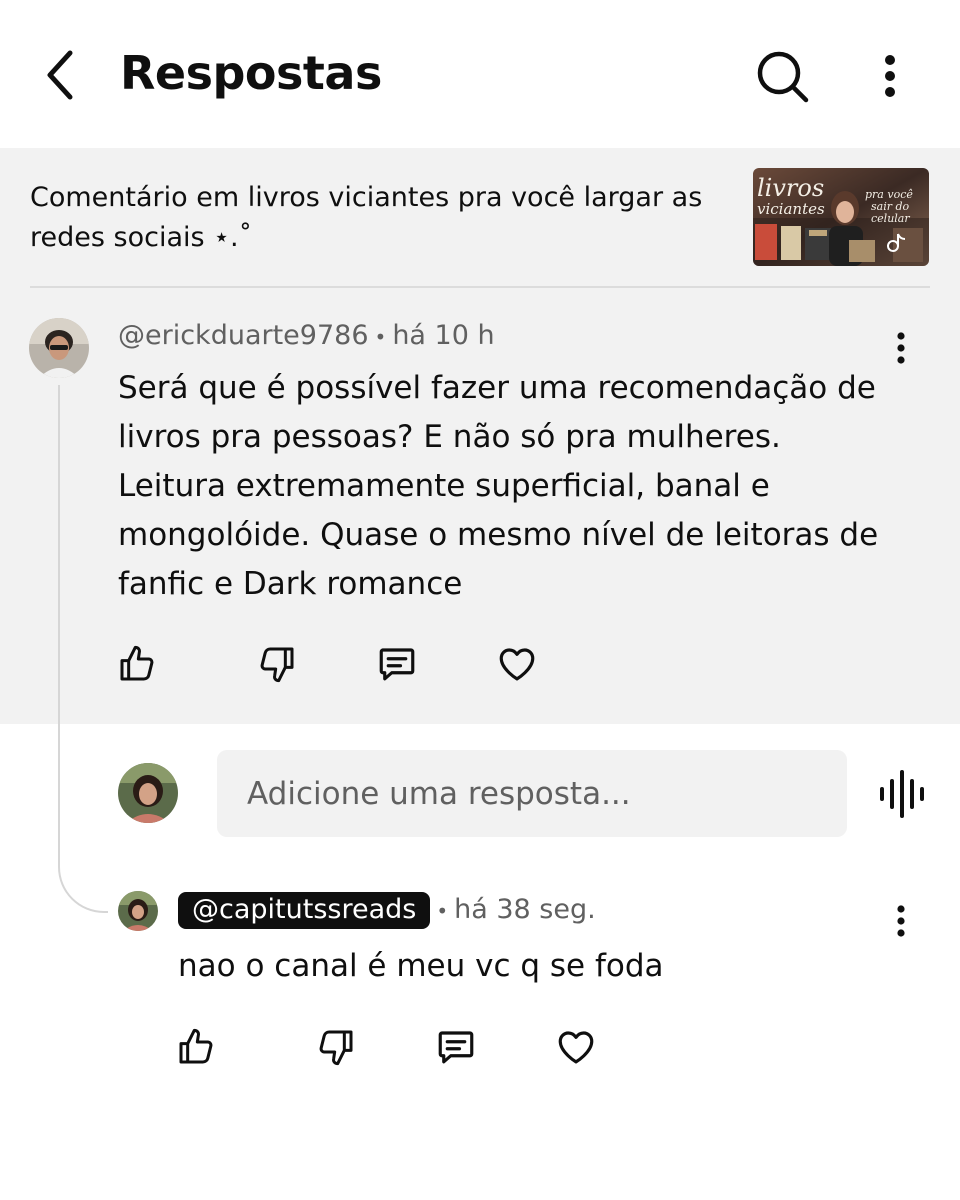 This screenshot has width=960, height=1200. Describe the element at coordinates (83, 649) in the screenshot. I see `thread-connector` at that location.